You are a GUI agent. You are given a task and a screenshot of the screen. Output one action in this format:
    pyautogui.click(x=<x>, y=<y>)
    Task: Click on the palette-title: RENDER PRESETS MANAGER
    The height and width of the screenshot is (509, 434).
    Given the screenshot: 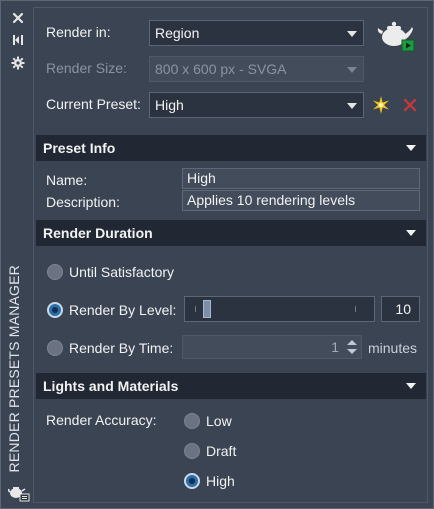 What is the action you would take?
    pyautogui.click(x=14, y=368)
    